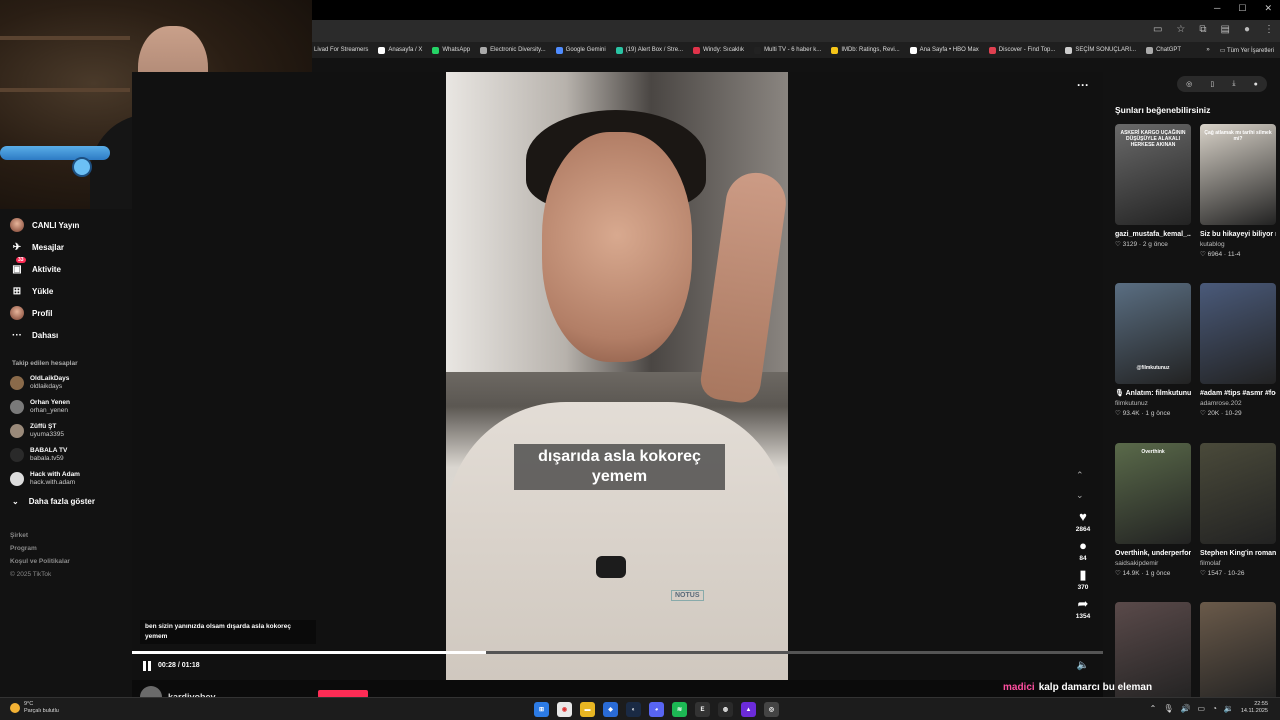  I want to click on progress-bar, so click(617, 652).